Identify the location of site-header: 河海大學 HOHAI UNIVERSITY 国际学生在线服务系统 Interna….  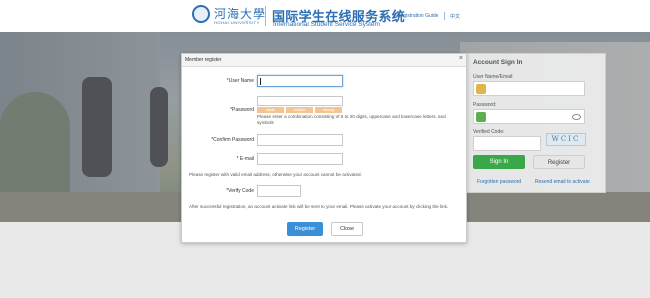
(325, 16).